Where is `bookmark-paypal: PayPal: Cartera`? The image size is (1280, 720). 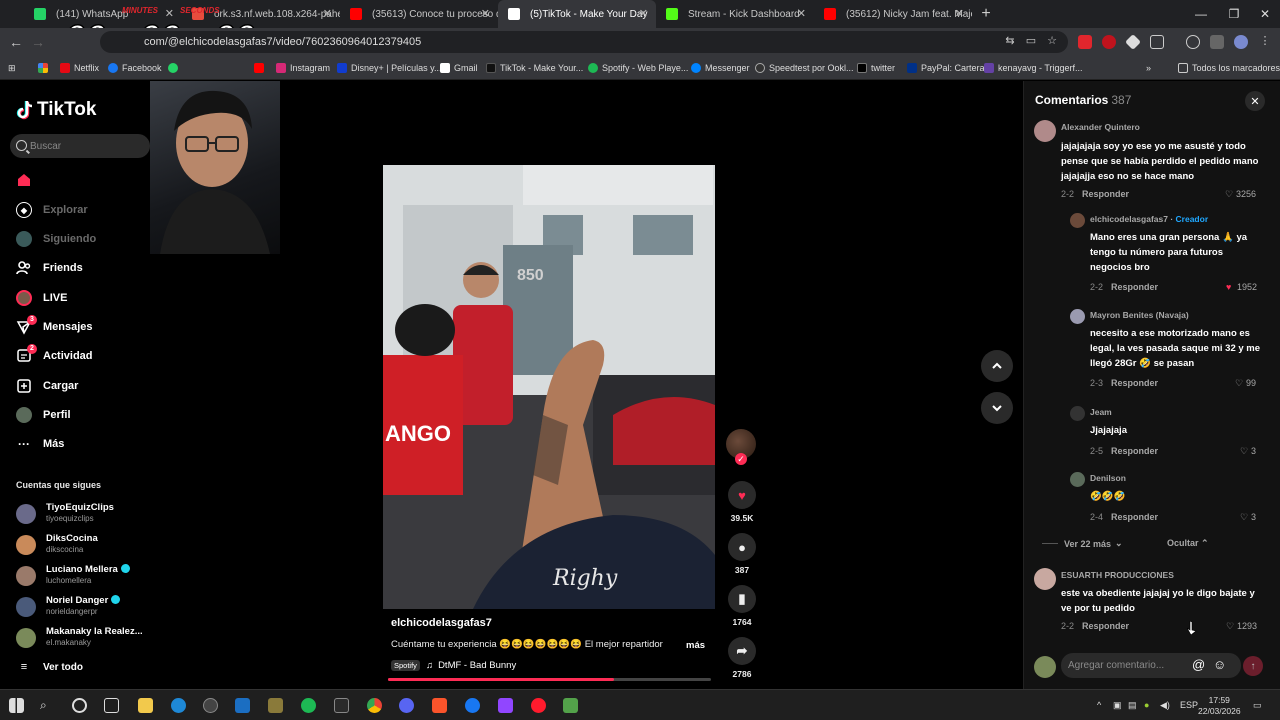 bookmark-paypal: PayPal: Cartera is located at coordinates (946, 68).